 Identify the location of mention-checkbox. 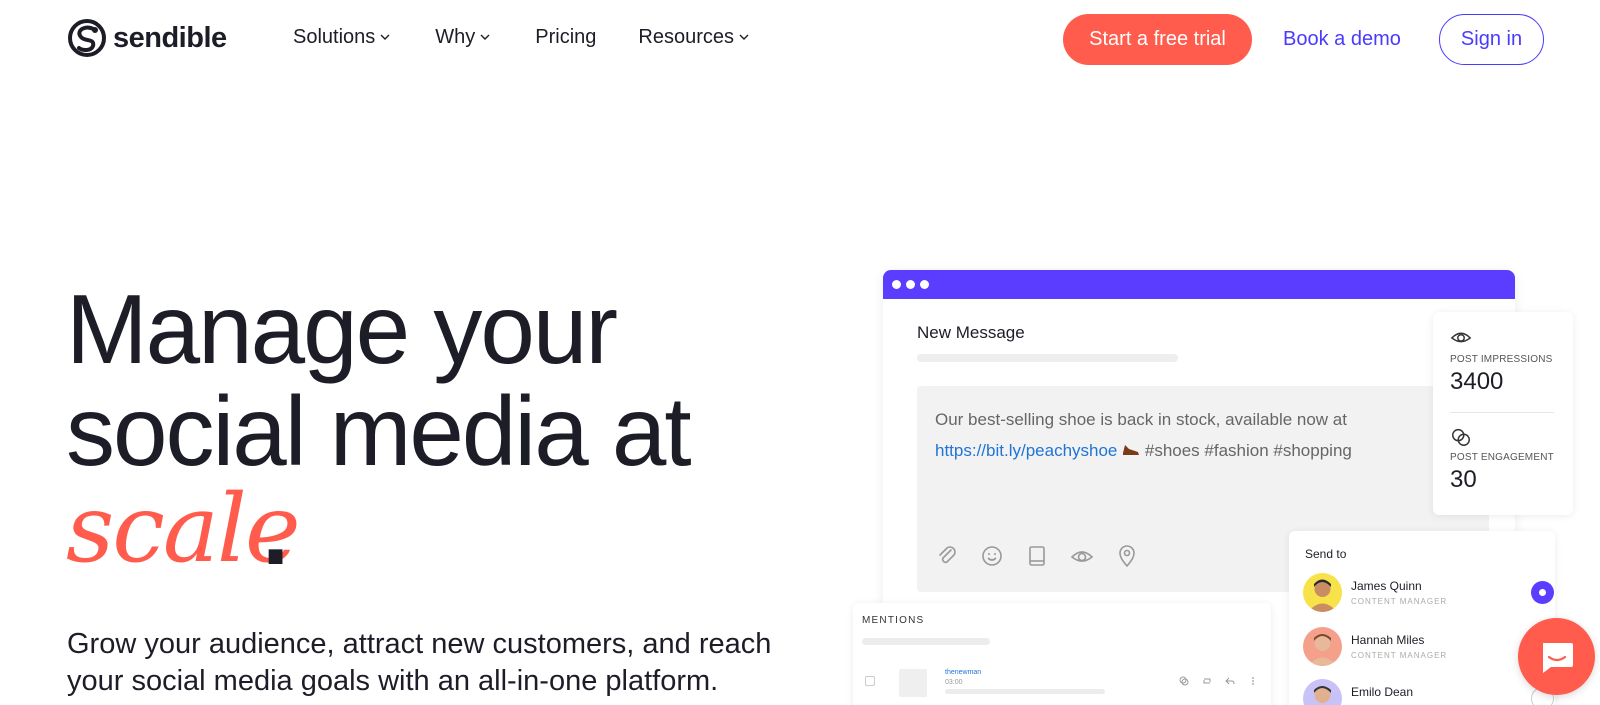
(870, 681).